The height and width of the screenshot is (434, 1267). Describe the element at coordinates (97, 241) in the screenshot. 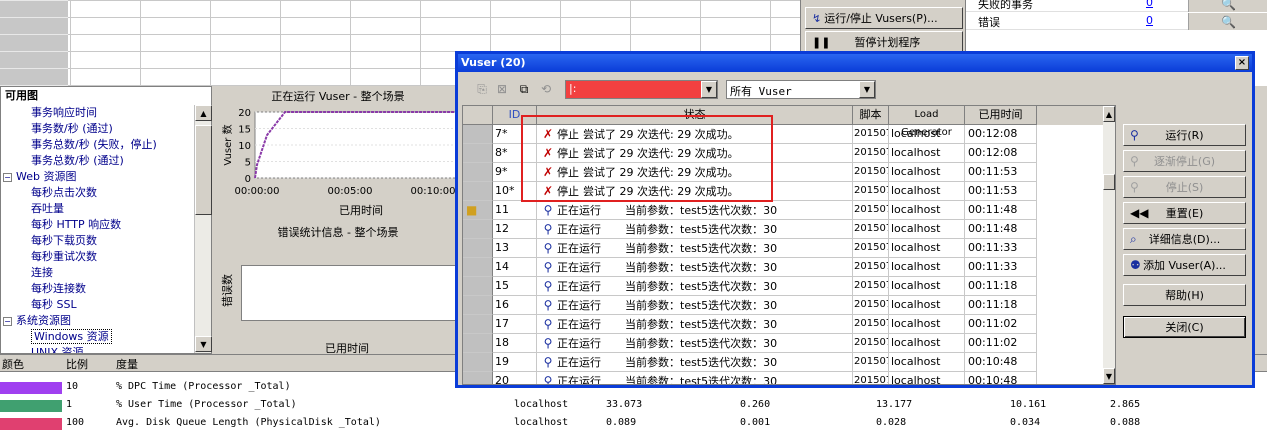

I see `tree-item: 每秒下载页数` at that location.